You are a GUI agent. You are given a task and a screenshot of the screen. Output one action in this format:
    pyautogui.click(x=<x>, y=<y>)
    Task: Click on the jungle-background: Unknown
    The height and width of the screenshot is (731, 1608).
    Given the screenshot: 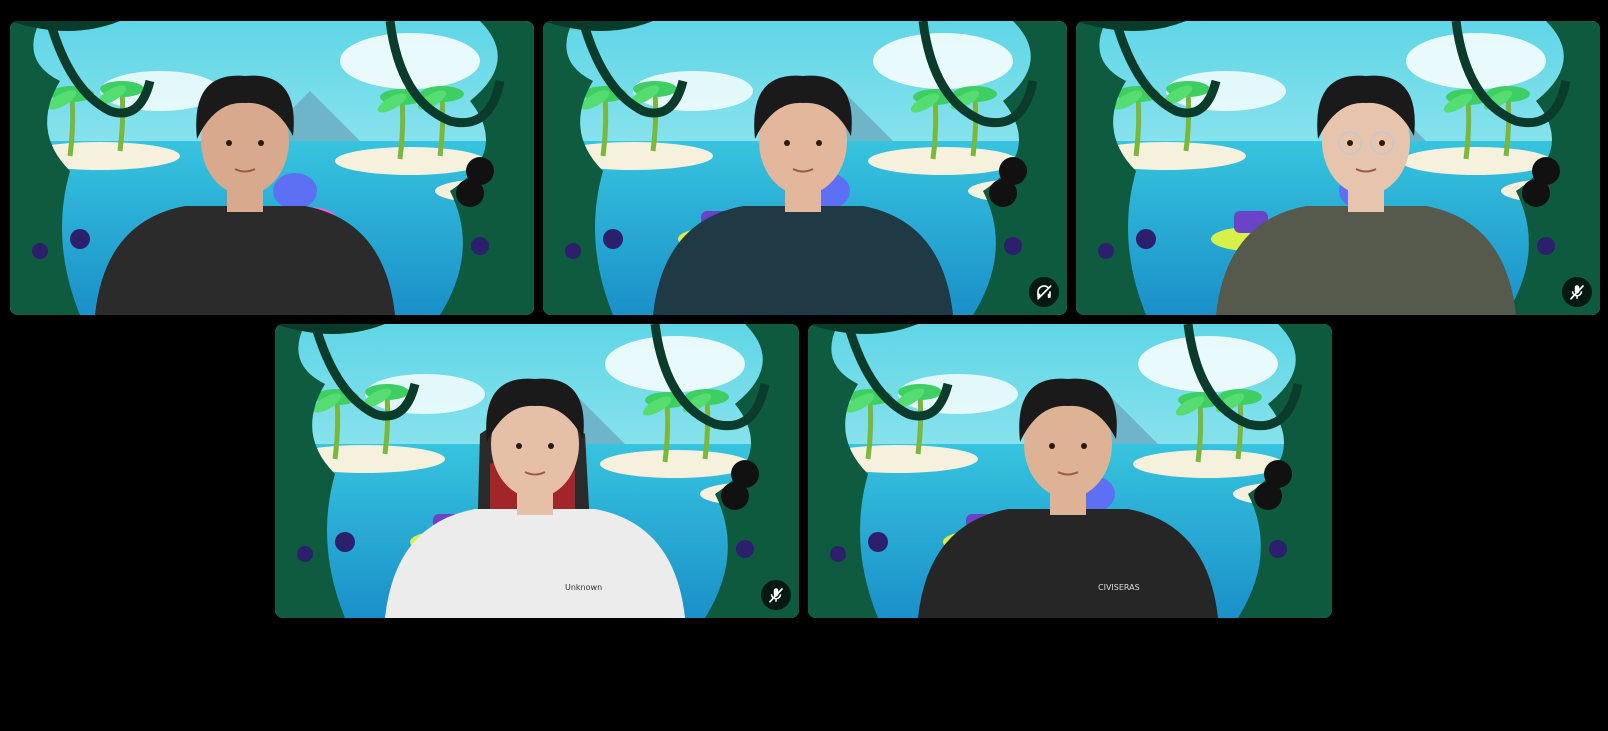 What is the action you would take?
    pyautogui.click(x=537, y=471)
    